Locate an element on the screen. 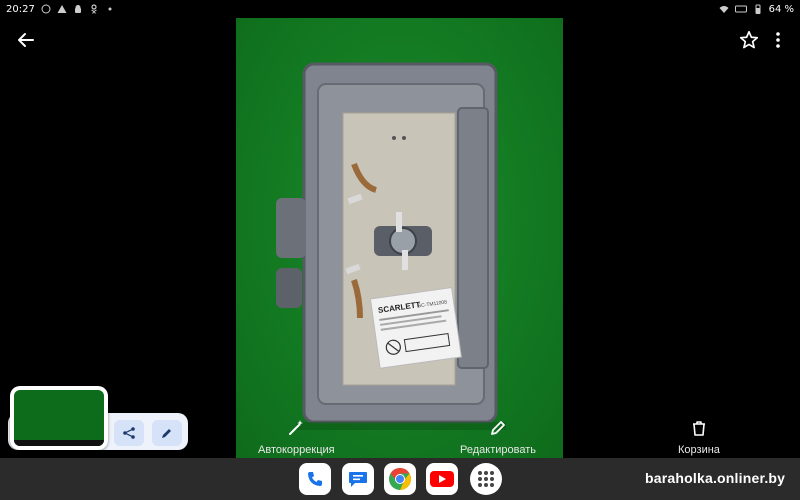 The width and height of the screenshot is (800, 500). screenshot-thumbnail is located at coordinates (59, 418).